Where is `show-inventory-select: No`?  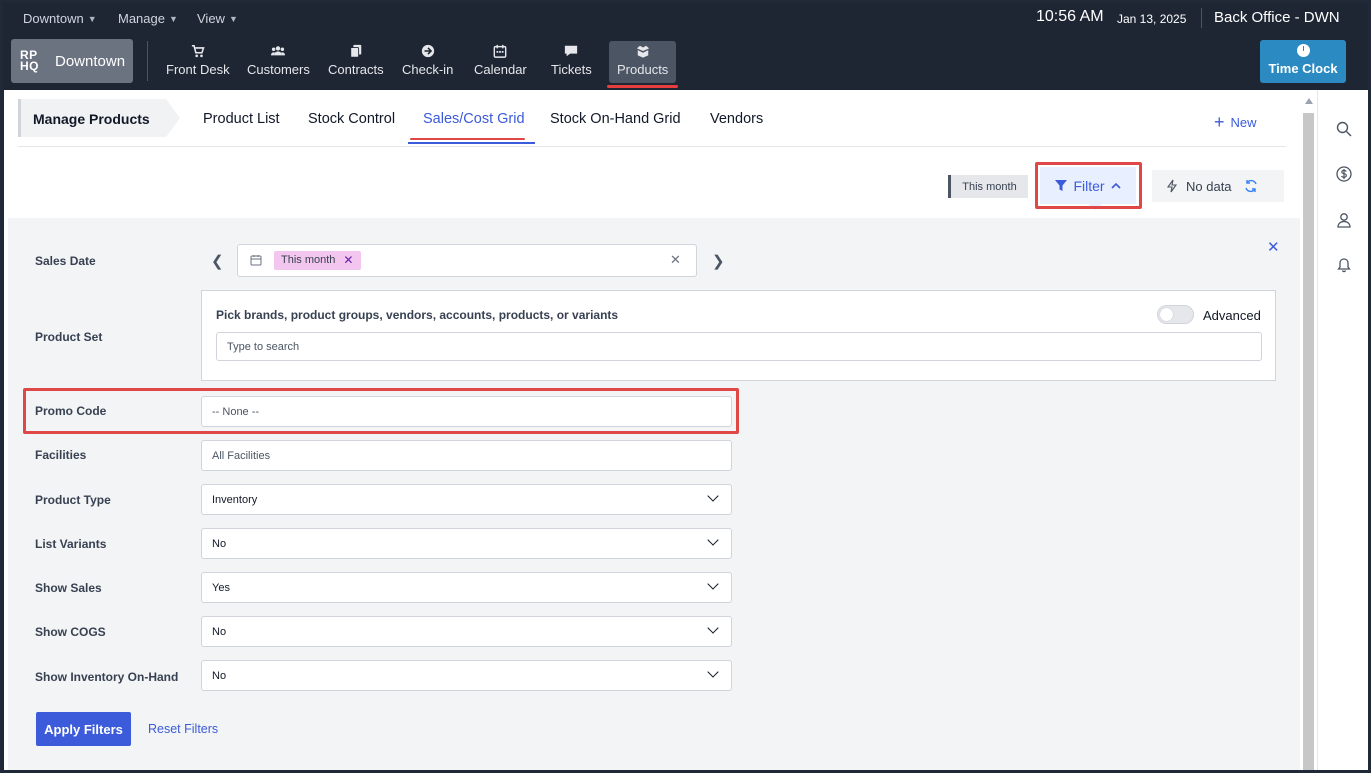 show-inventory-select: No is located at coordinates (466, 675).